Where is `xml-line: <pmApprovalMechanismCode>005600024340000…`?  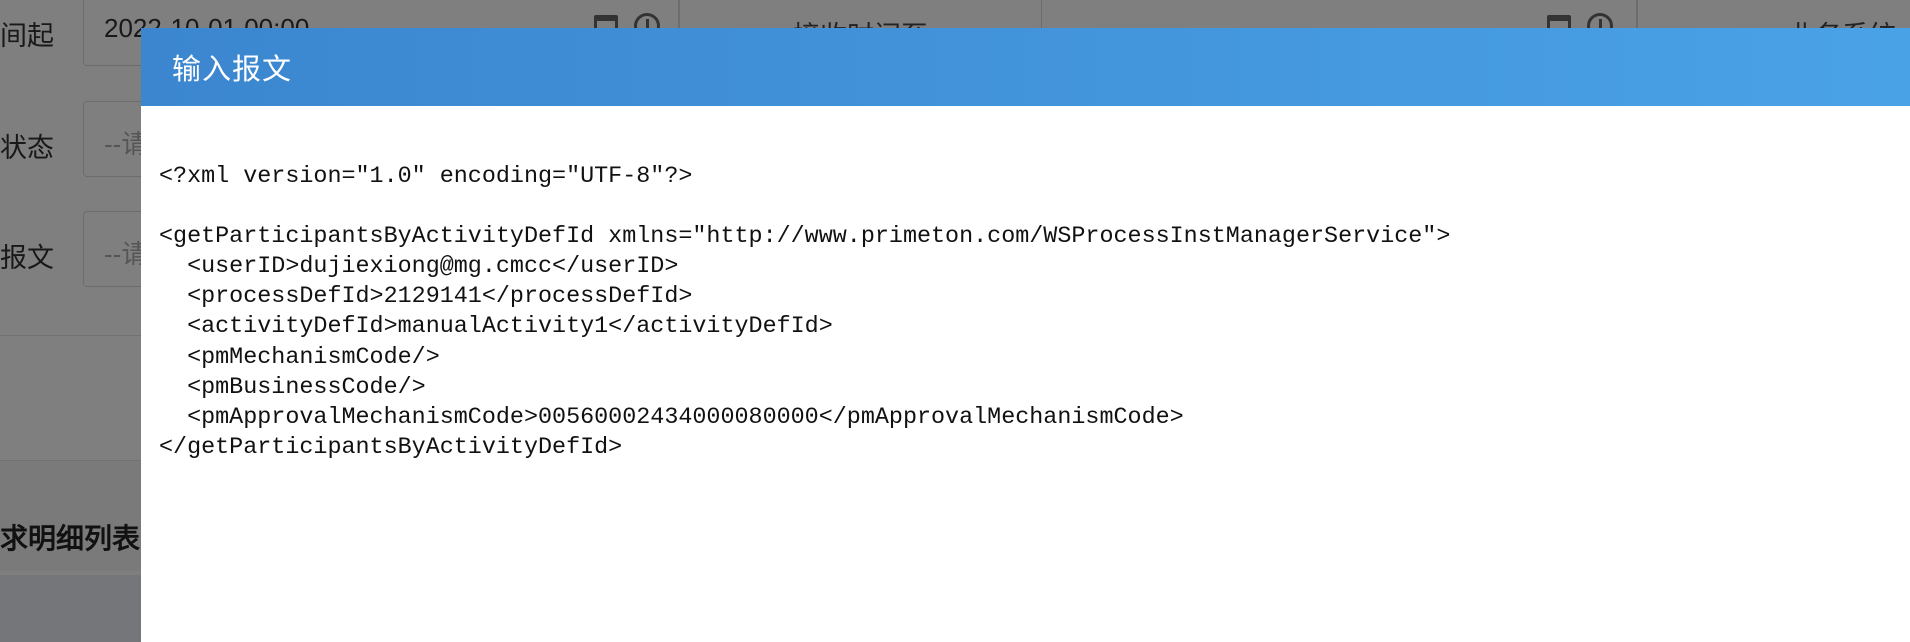
xml-line: <pmApprovalMechanismCode>005600024340000… is located at coordinates (671, 417).